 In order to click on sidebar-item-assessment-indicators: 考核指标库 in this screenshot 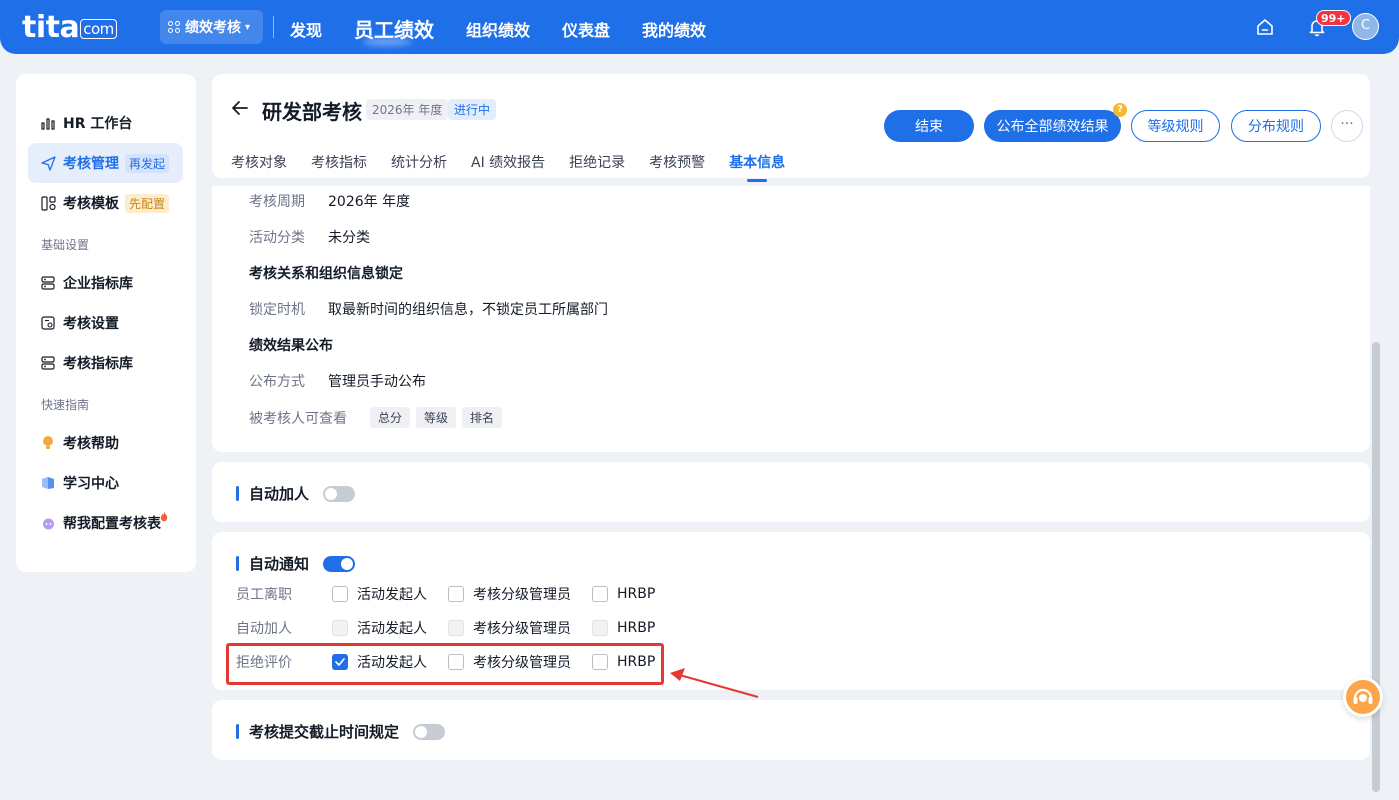, I will do `click(105, 363)`.